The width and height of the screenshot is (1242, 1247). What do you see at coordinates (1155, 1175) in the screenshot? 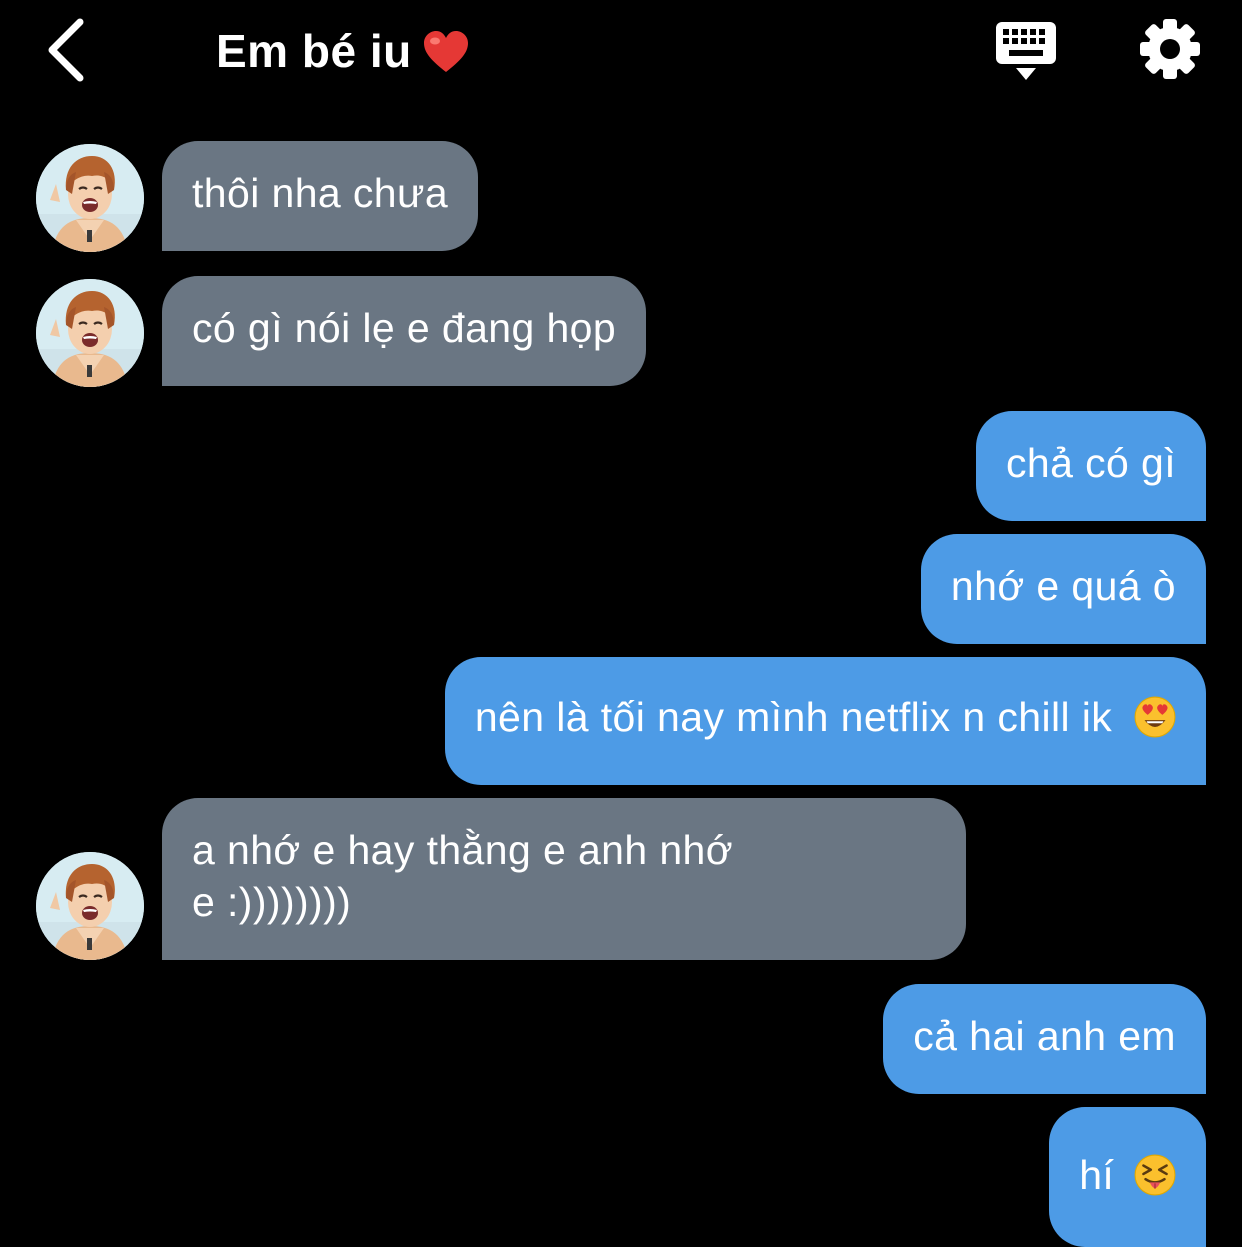
I see `squinting-tongue-emoji` at bounding box center [1155, 1175].